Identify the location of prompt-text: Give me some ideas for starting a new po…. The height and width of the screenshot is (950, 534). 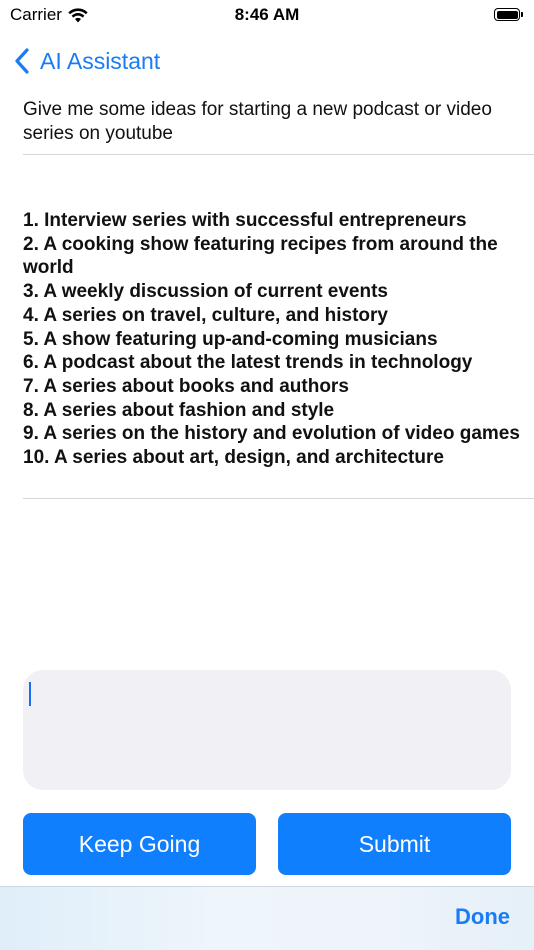
(257, 121).